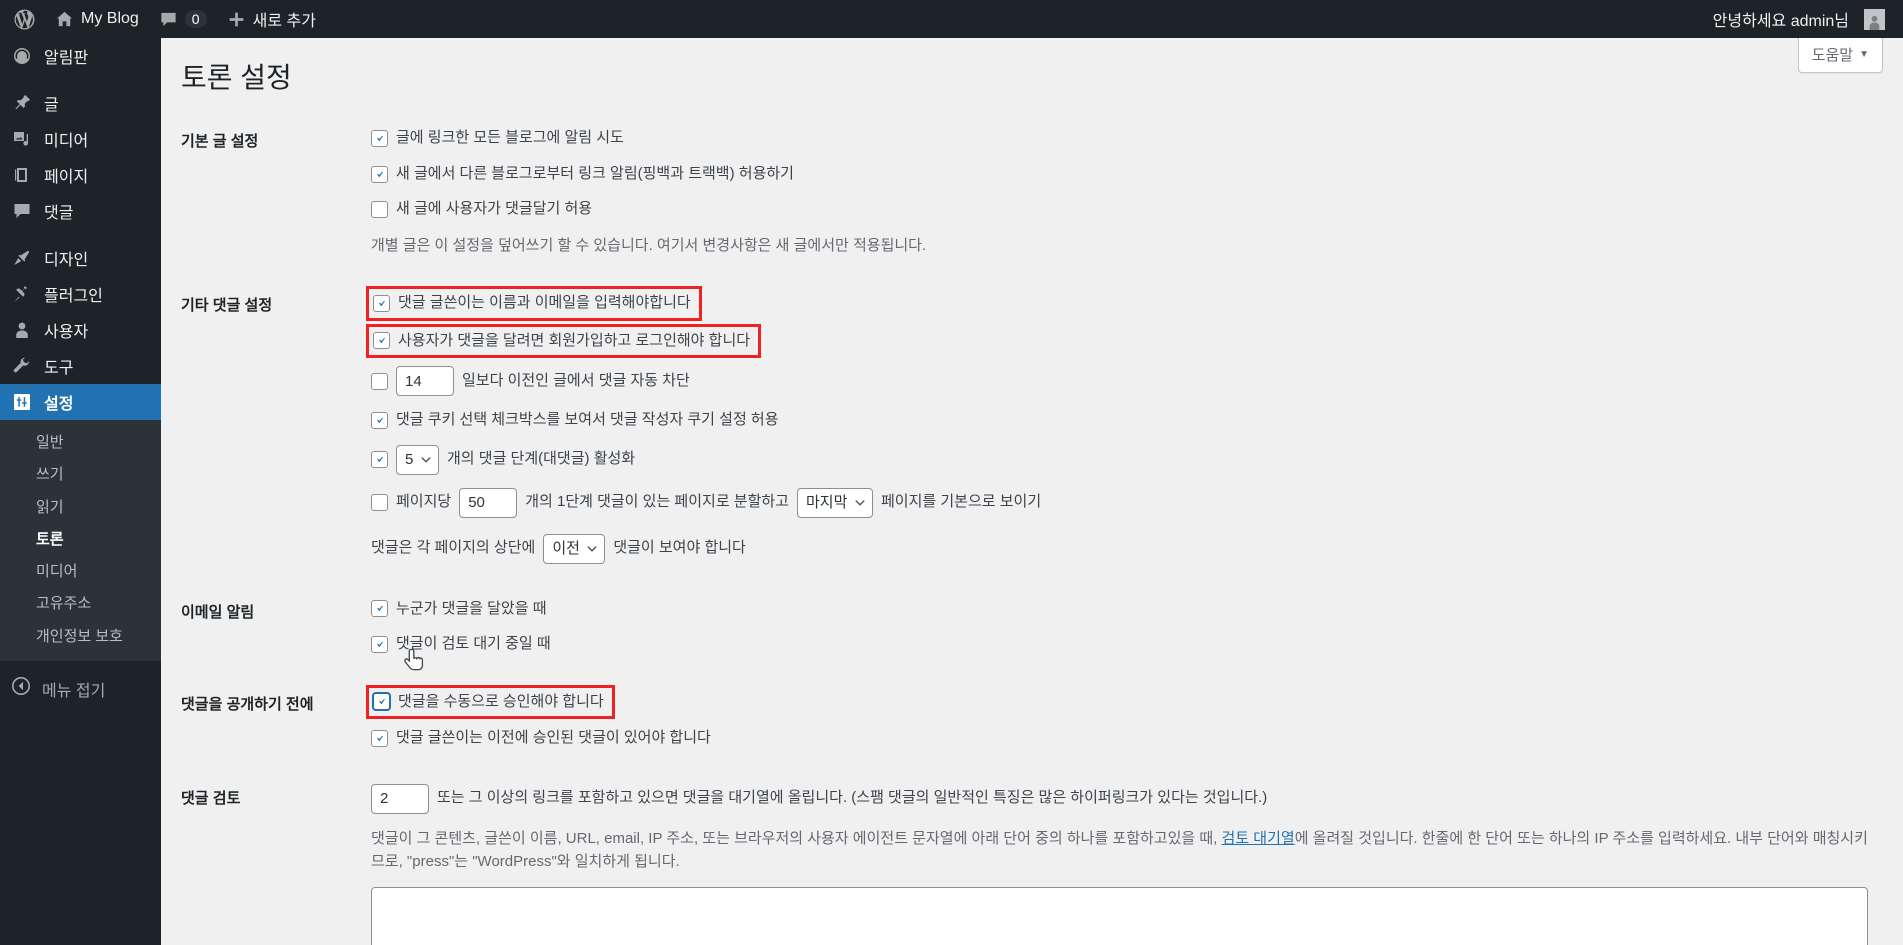  Describe the element at coordinates (835, 502) in the screenshot. I see `default-comments-page-select: 마지막` at that location.